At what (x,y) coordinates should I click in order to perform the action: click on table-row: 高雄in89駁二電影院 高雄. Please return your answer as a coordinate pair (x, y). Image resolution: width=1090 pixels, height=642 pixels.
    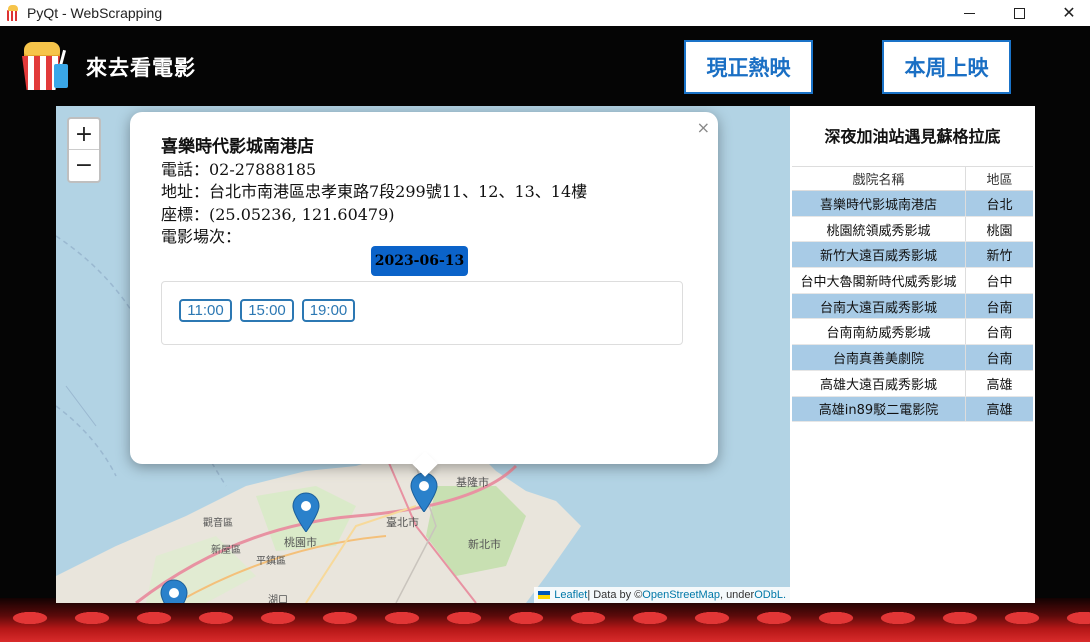
    Looking at the image, I should click on (912, 409).